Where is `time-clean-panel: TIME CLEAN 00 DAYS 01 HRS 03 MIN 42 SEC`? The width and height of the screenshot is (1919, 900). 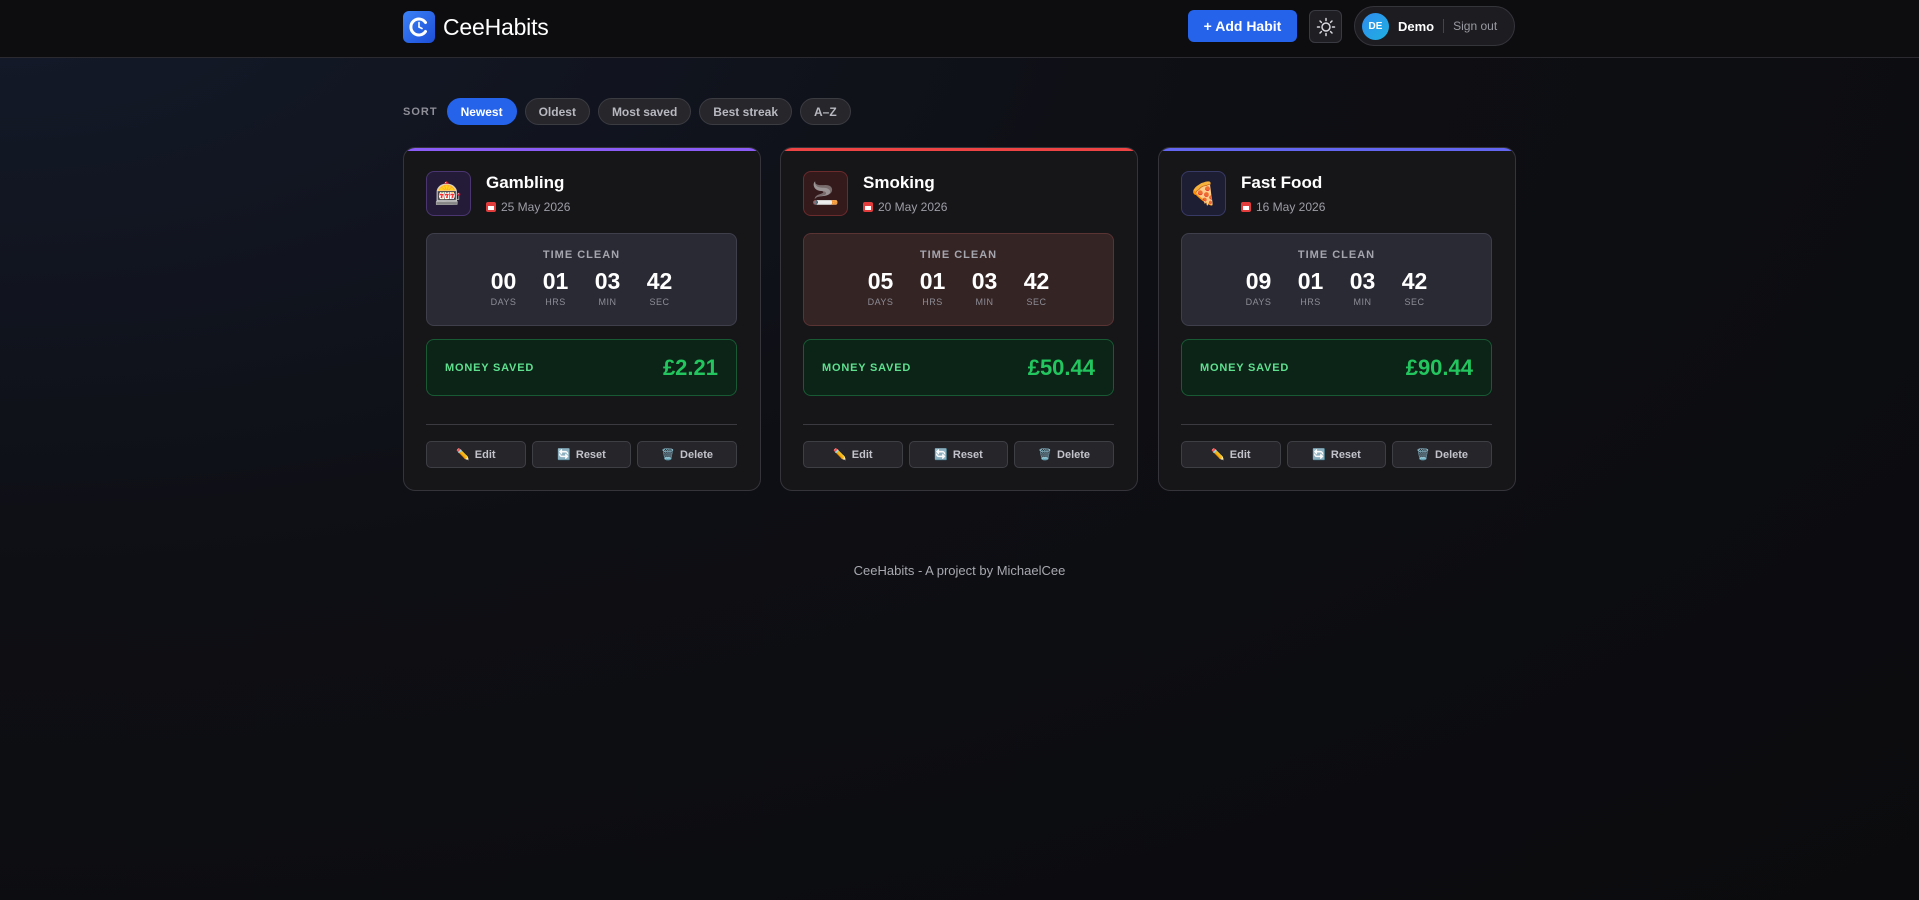
time-clean-panel: TIME CLEAN 00 DAYS 01 HRS 03 MIN 42 SEC is located at coordinates (581, 279).